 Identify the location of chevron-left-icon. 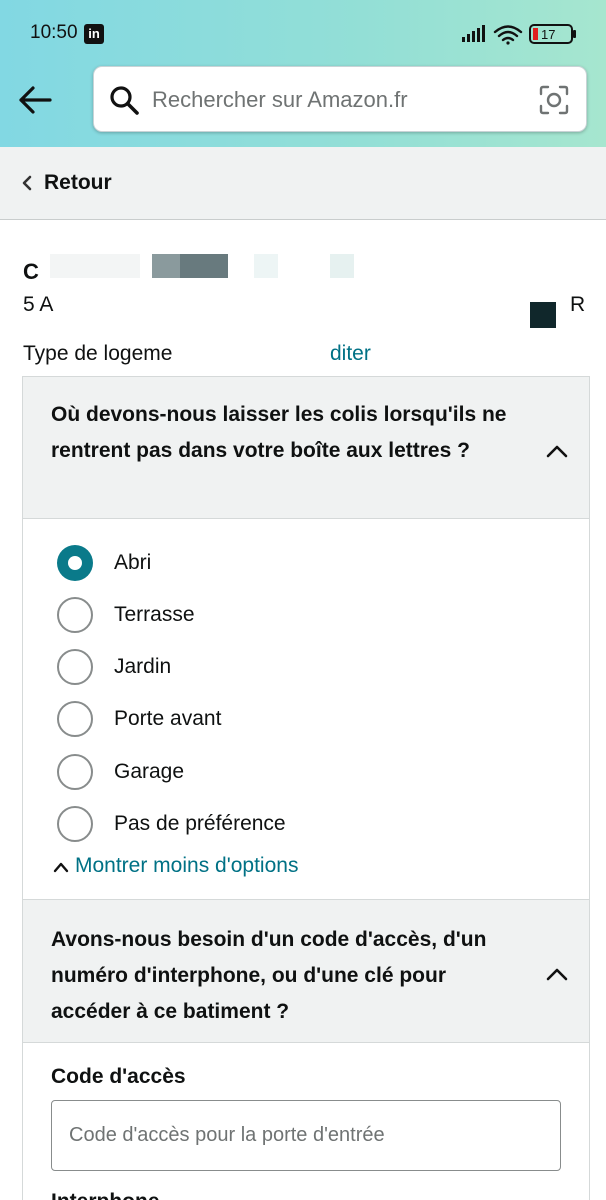
(27, 183).